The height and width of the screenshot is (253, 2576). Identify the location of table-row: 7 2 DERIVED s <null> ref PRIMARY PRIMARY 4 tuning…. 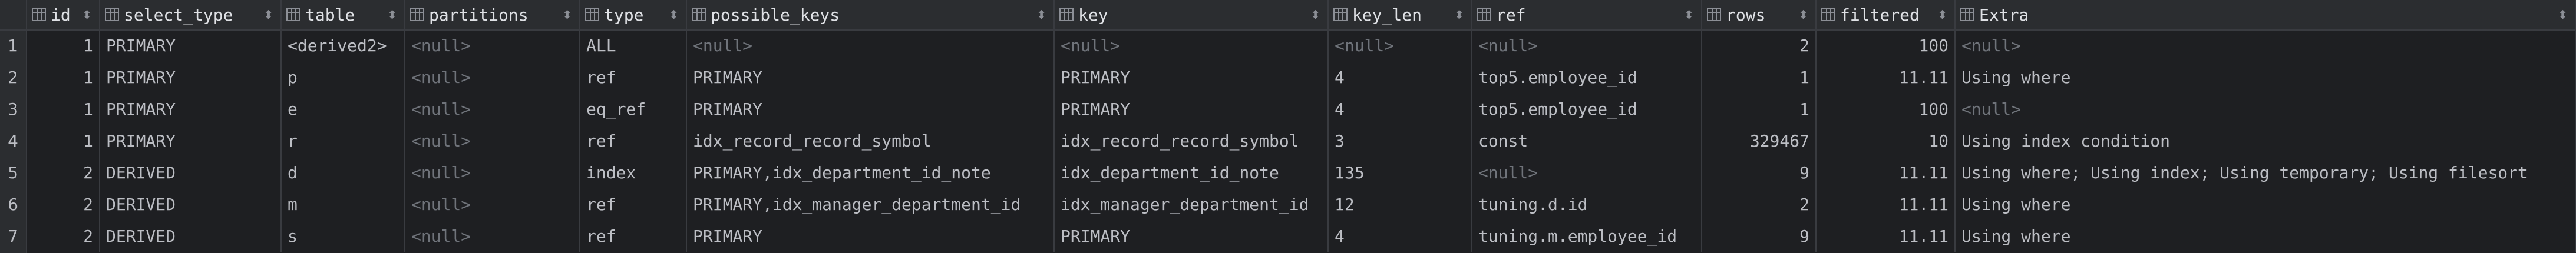
(1288, 236).